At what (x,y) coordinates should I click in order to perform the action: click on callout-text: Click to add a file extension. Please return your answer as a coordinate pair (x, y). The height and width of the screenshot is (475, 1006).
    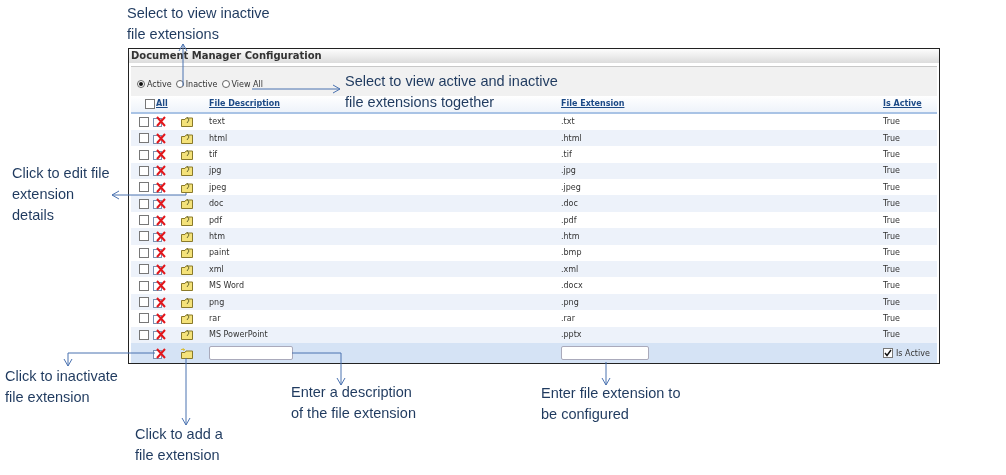
    Looking at the image, I should click on (179, 445).